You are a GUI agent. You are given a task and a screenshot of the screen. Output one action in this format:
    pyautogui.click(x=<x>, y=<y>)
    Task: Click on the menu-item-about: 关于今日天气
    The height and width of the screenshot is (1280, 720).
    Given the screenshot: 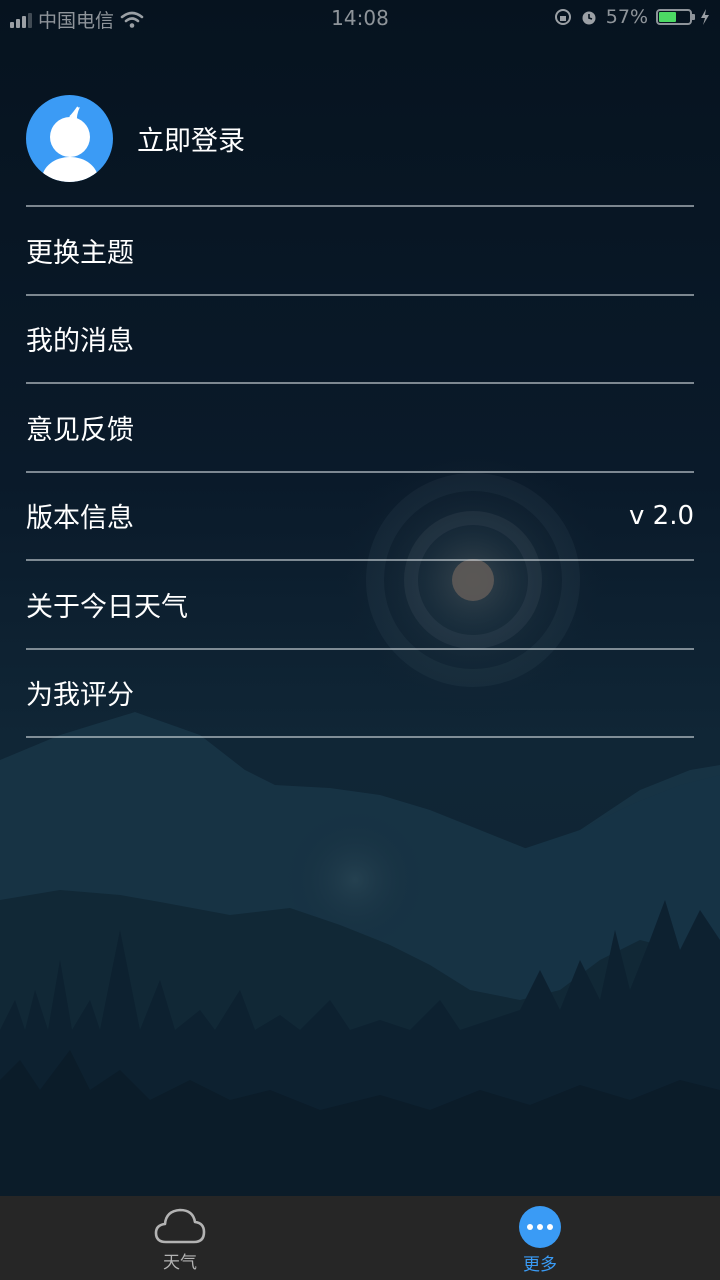 What is the action you would take?
    pyautogui.click(x=360, y=604)
    